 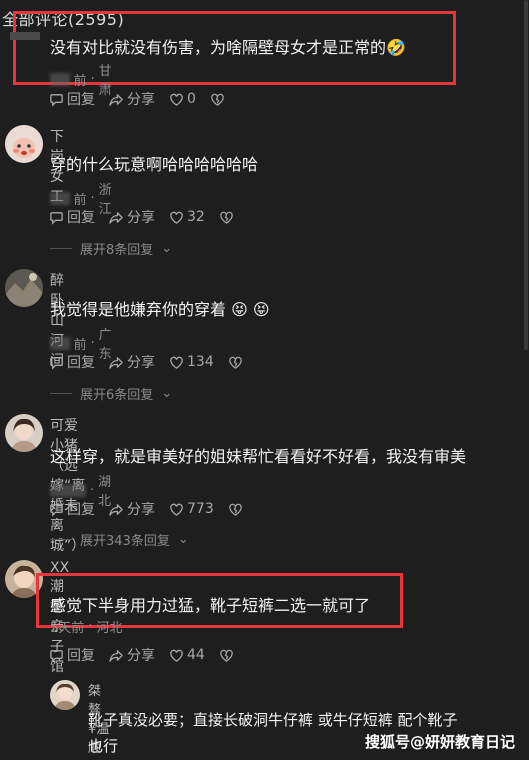 What do you see at coordinates (125, 541) in the screenshot?
I see `expand-label: 展开343条回复` at bounding box center [125, 541].